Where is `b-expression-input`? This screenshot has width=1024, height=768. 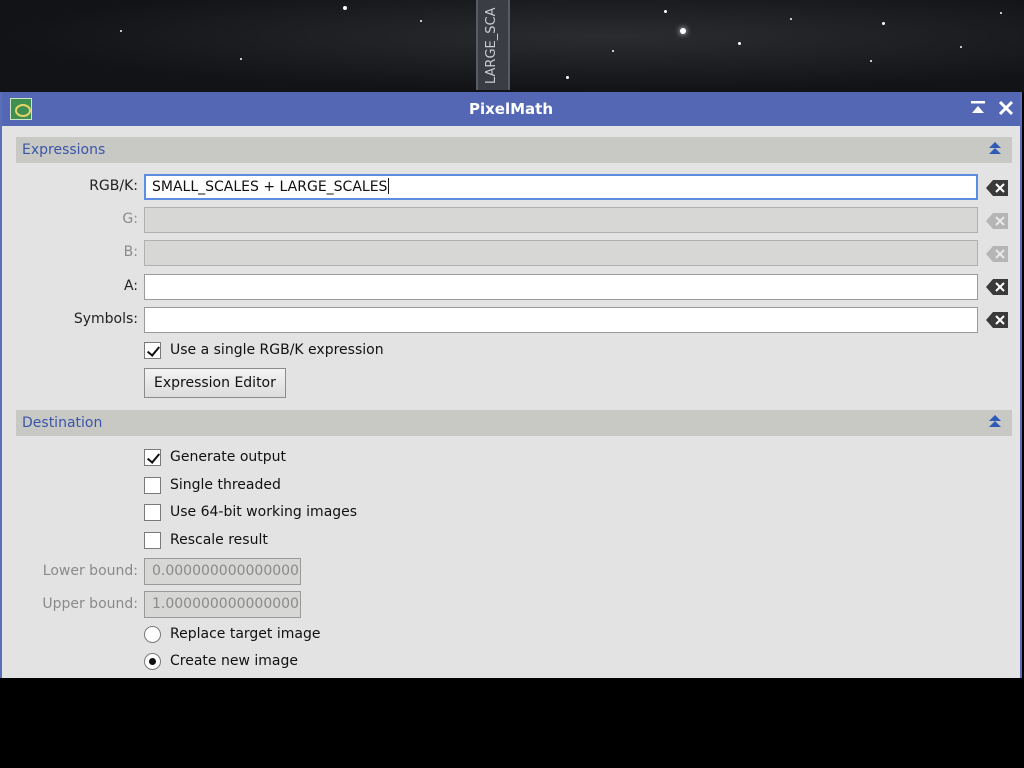
b-expression-input is located at coordinates (561, 253).